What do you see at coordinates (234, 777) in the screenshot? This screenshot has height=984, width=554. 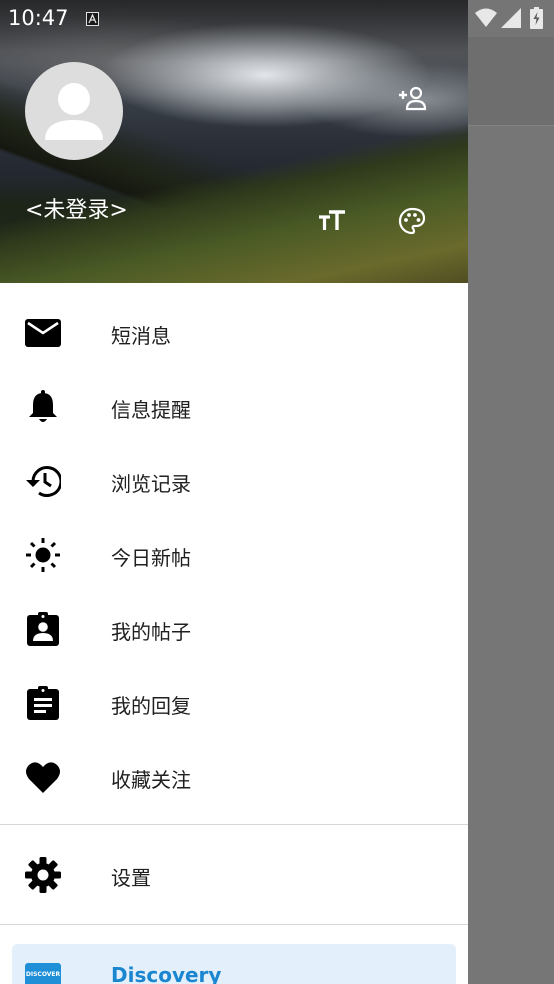 I see `menu-item-favorites: 收藏关注` at bounding box center [234, 777].